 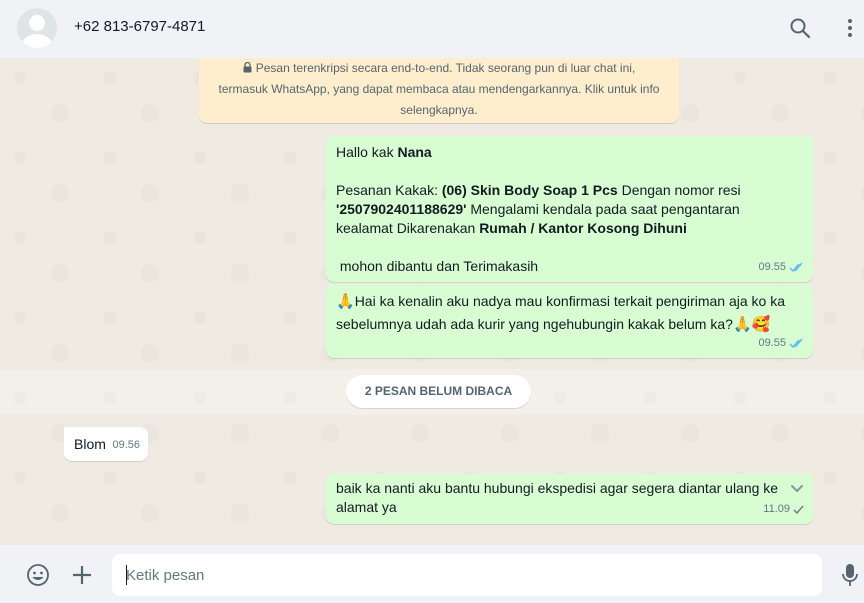 What do you see at coordinates (439, 110) in the screenshot?
I see `encryption-line-3: selengkapnya.` at bounding box center [439, 110].